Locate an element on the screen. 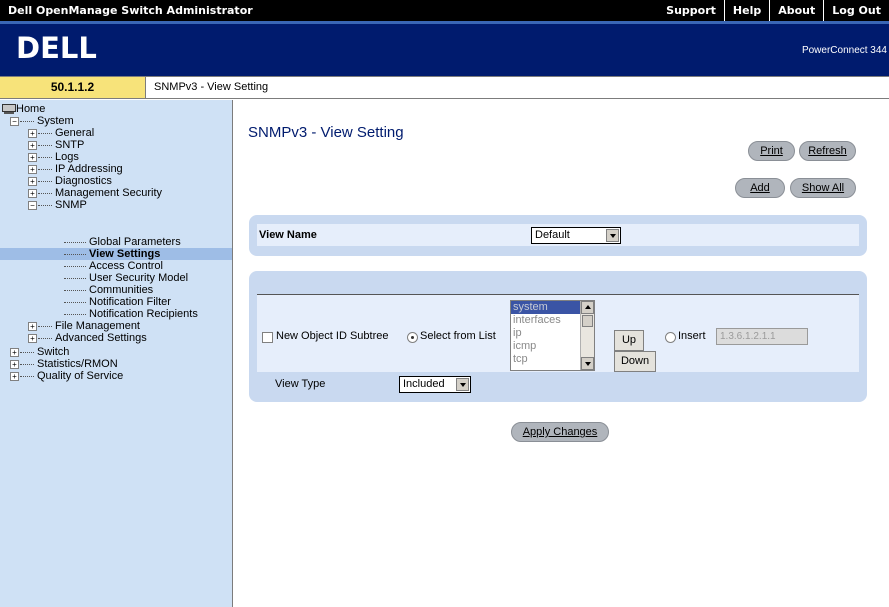 This screenshot has width=889, height=607. banner: DELL PowerConnect 344 is located at coordinates (444, 48).